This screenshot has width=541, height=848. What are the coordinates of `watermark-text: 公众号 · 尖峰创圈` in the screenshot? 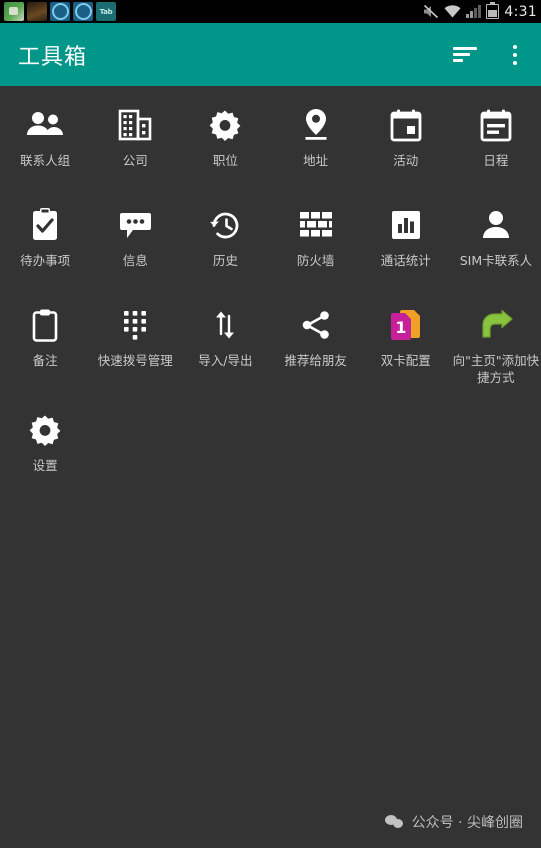 It's located at (467, 823).